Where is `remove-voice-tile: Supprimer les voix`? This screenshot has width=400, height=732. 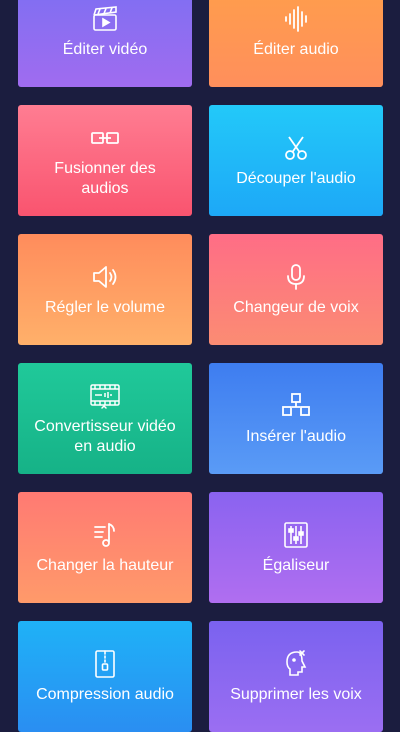
remove-voice-tile: Supprimer les voix is located at coordinates (296, 676).